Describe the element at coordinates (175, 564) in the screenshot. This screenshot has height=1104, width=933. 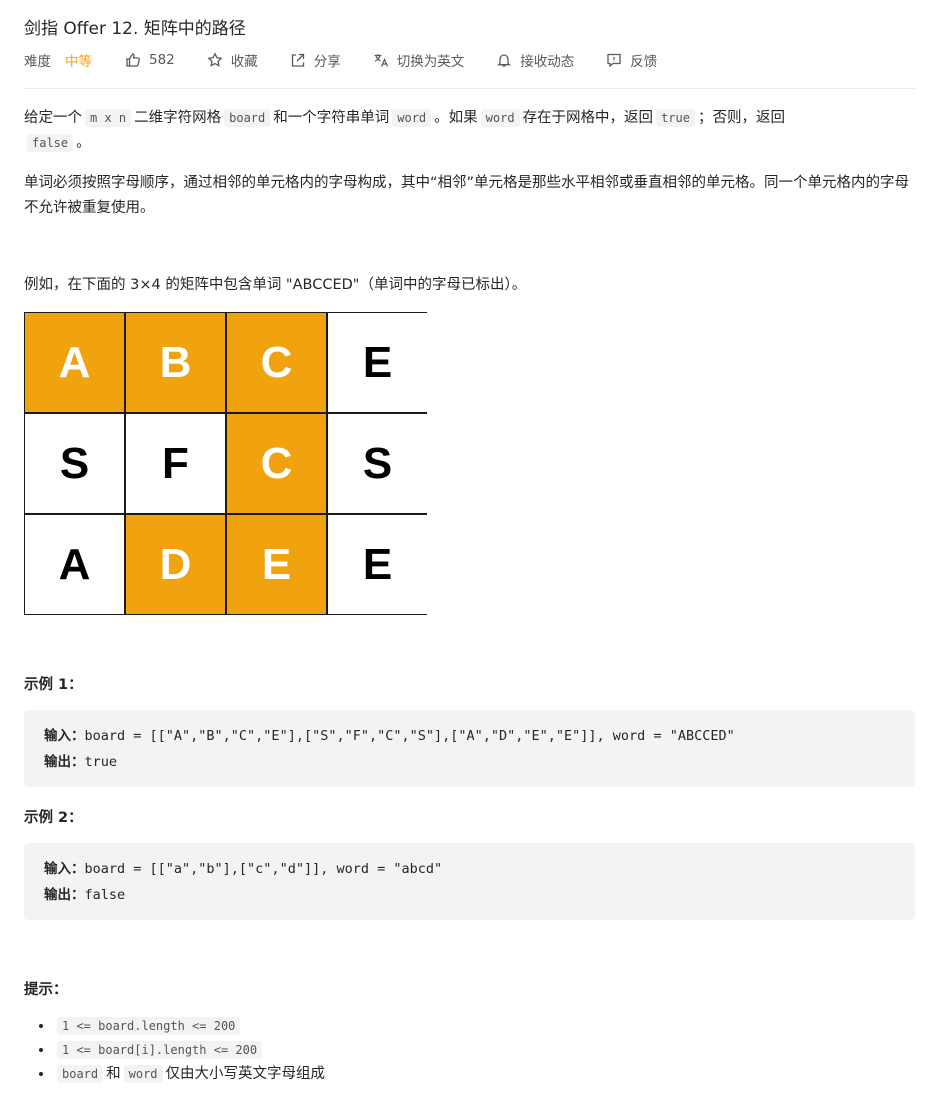
I see `grid-cell: D` at that location.